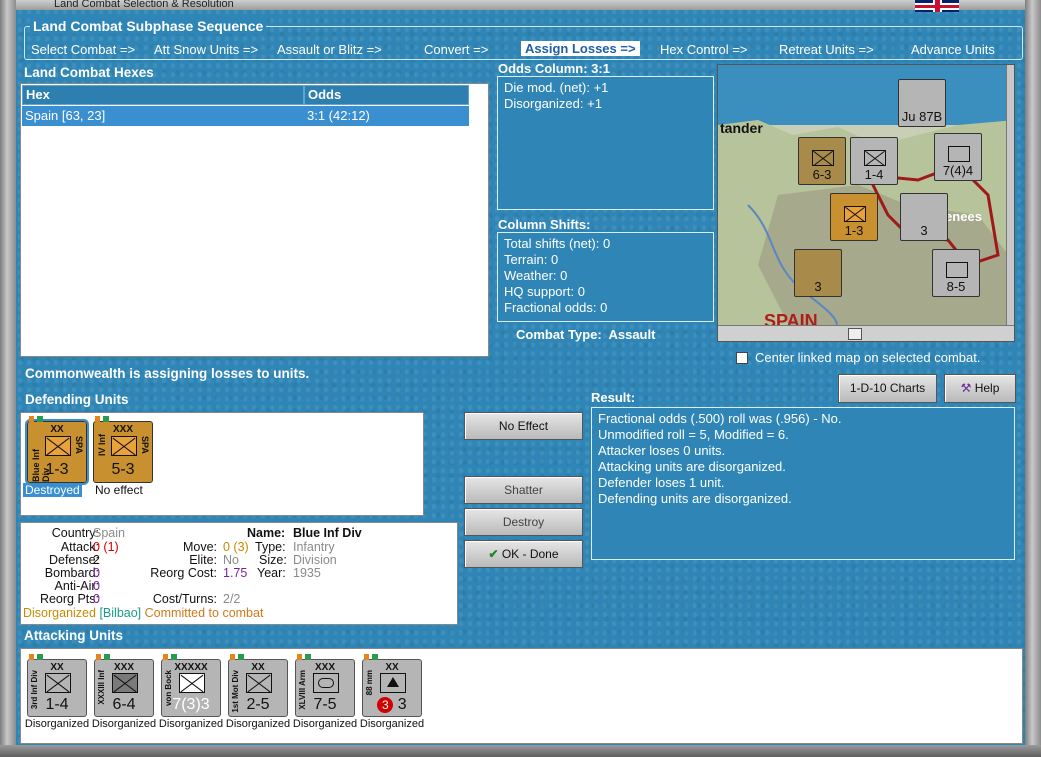  What do you see at coordinates (866, 333) in the screenshot?
I see `map-horizontal-scrollbar` at bounding box center [866, 333].